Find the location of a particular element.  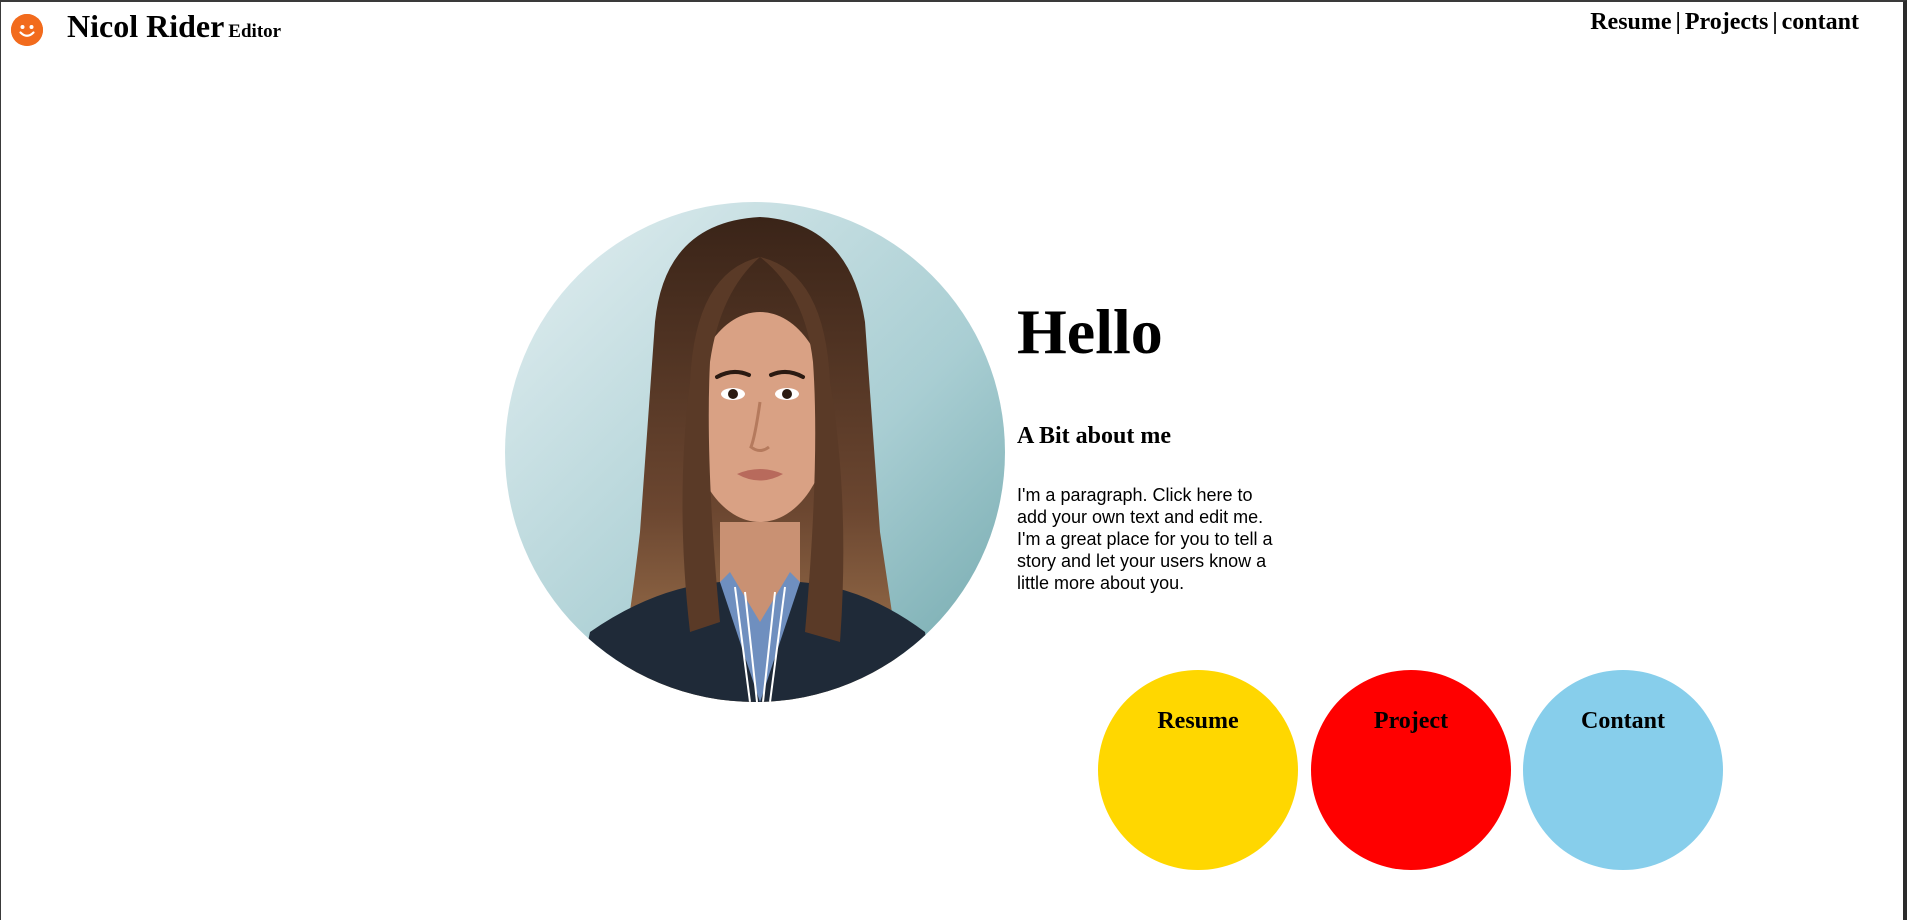

hero-greeting: Hello is located at coordinates (1090, 331).